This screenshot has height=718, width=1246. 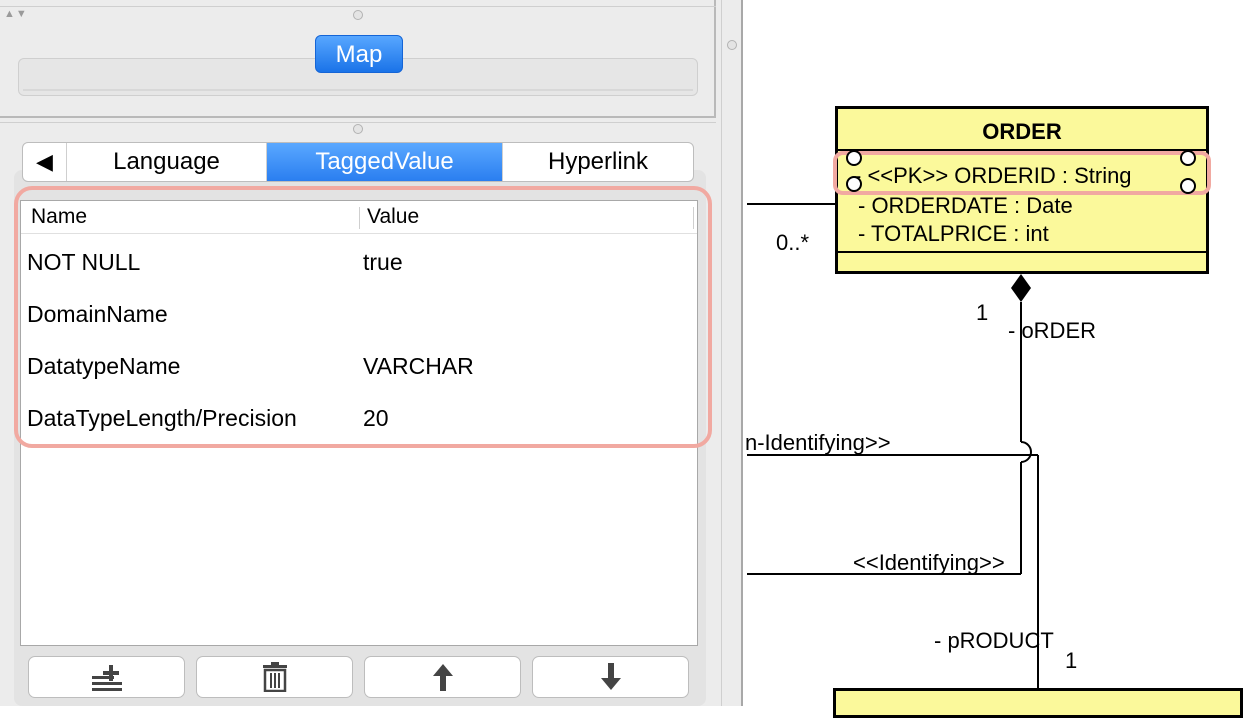 What do you see at coordinates (965, 206) in the screenshot?
I see `attribute-orderdate: - ORDERDATE : Date` at bounding box center [965, 206].